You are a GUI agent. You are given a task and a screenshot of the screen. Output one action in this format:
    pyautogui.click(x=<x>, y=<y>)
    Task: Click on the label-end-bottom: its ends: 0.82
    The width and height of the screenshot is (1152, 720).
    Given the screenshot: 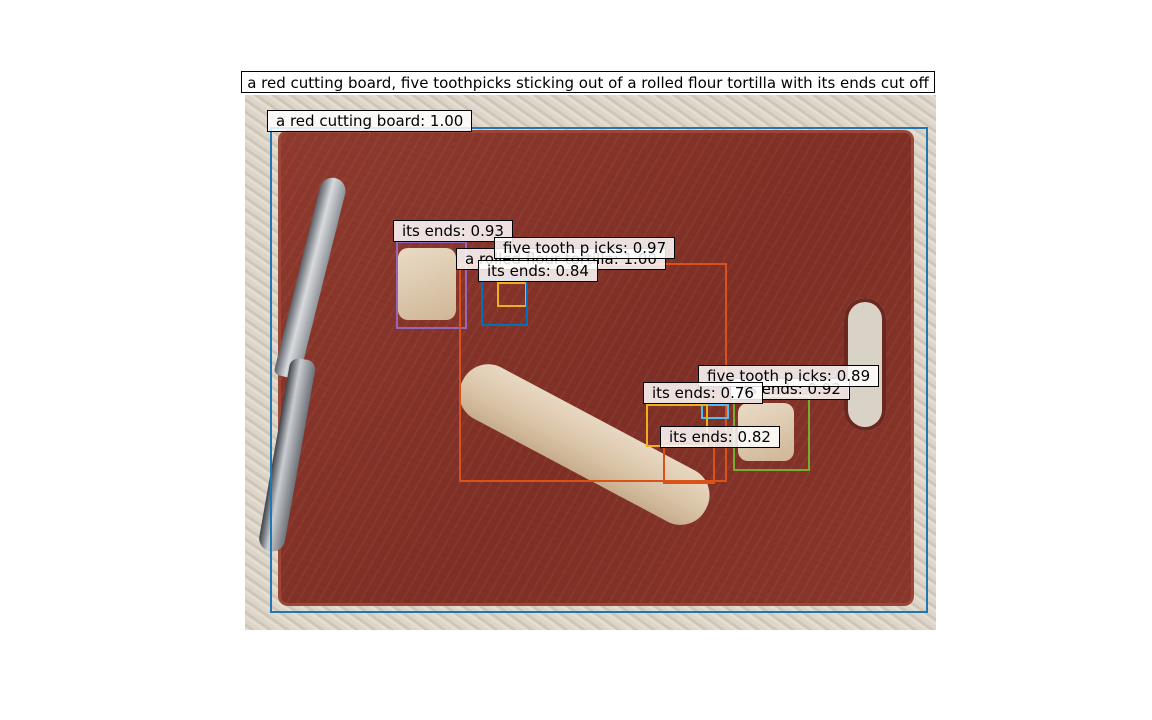 What is the action you would take?
    pyautogui.click(x=720, y=437)
    